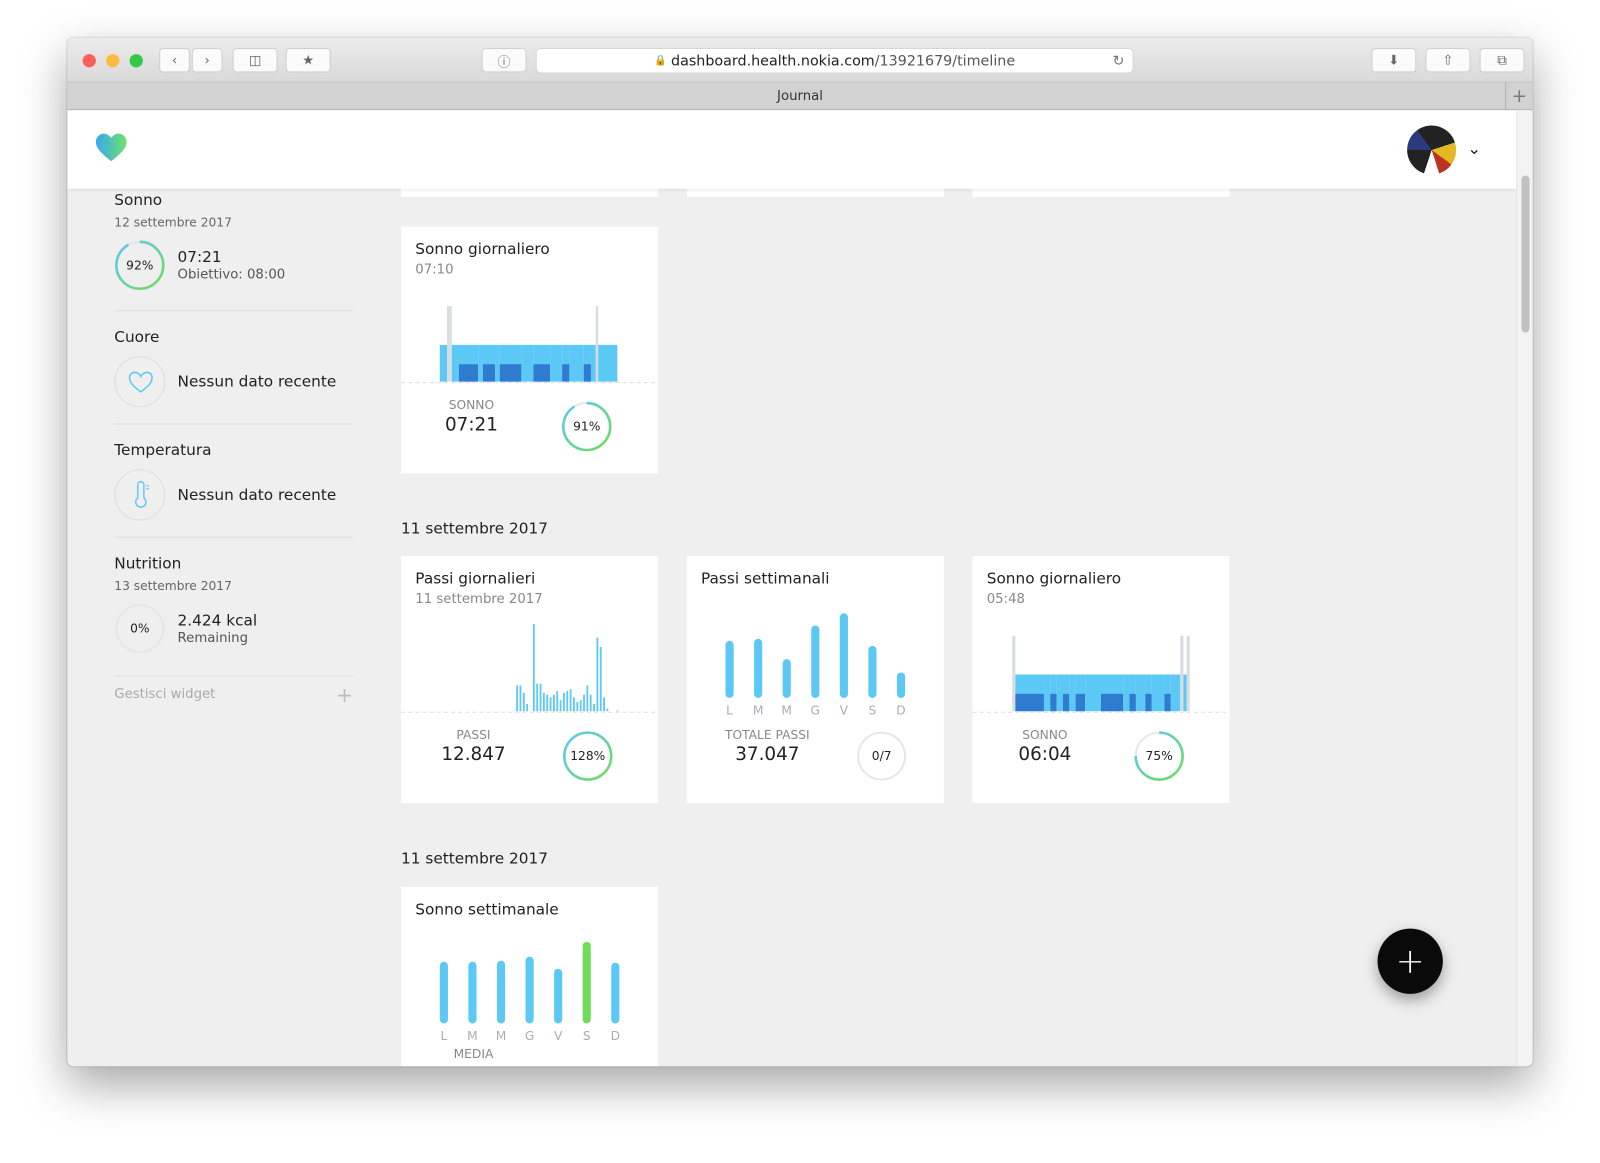 This screenshot has height=1163, width=1600. Describe the element at coordinates (474, 528) in the screenshot. I see `section-date: 11 settembre 2017` at that location.